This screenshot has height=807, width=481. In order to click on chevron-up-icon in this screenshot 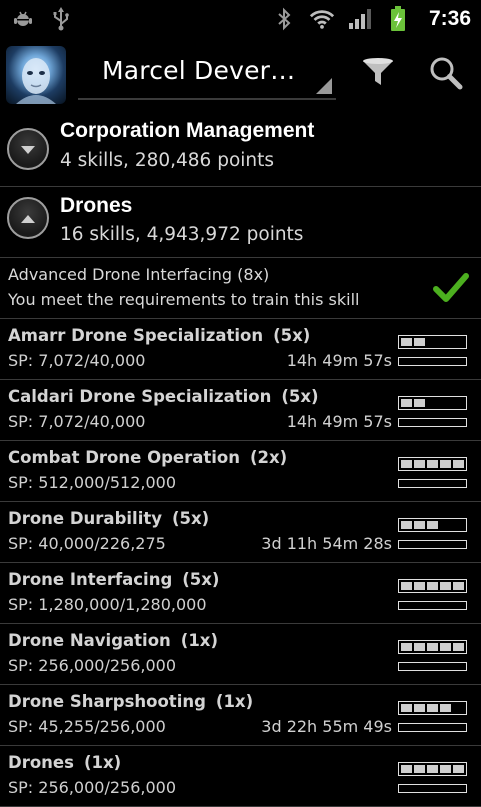, I will do `click(28, 218)`.